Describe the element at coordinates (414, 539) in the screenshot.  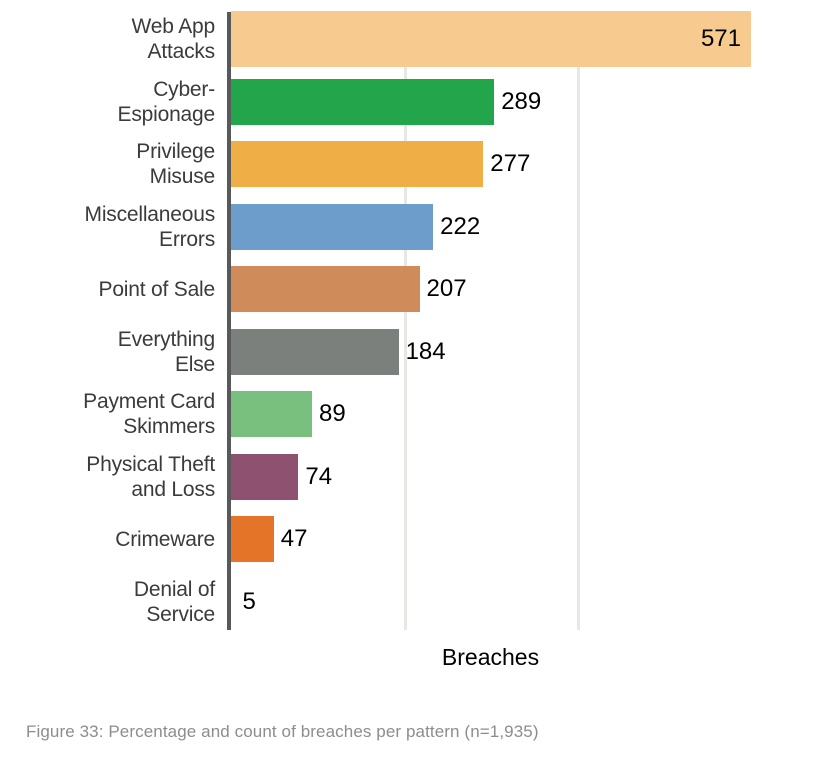
I see `bar-row: Crimeware 47` at that location.